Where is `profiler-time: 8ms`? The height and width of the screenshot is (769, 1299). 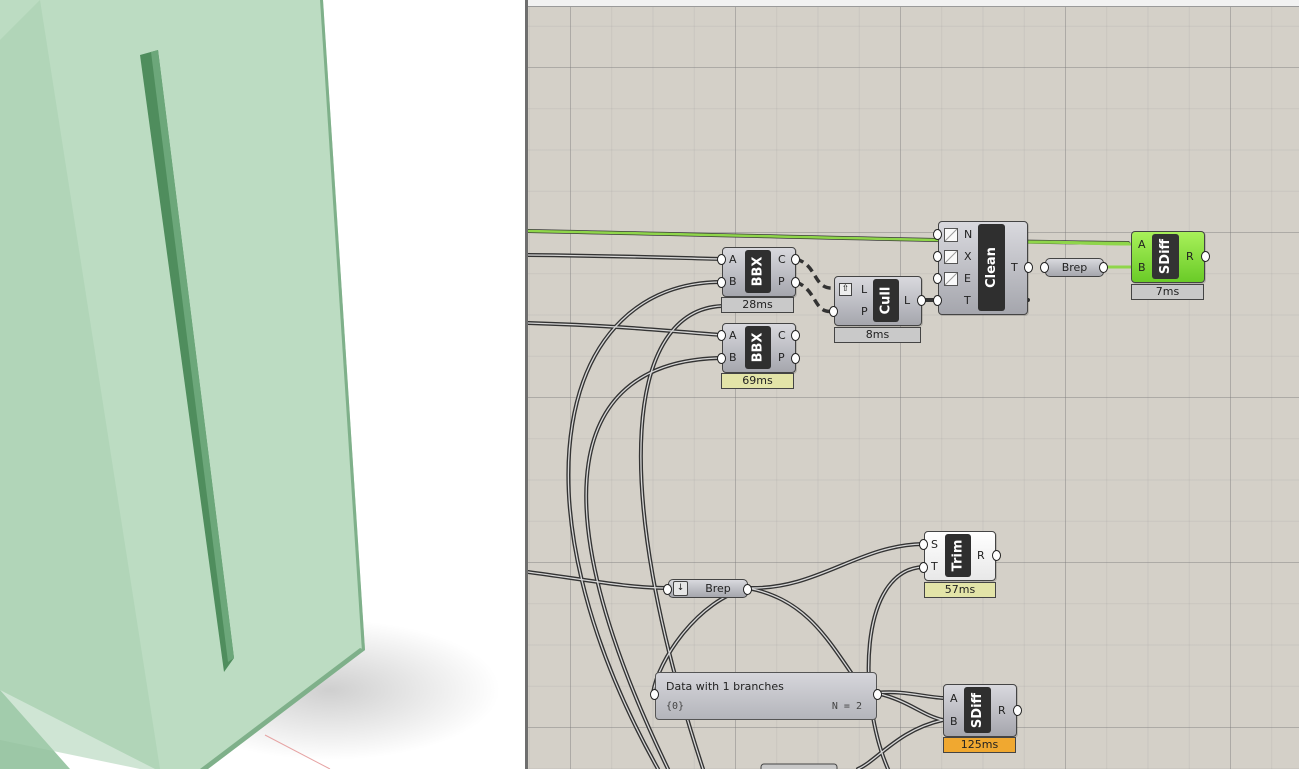 profiler-time: 8ms is located at coordinates (877, 335).